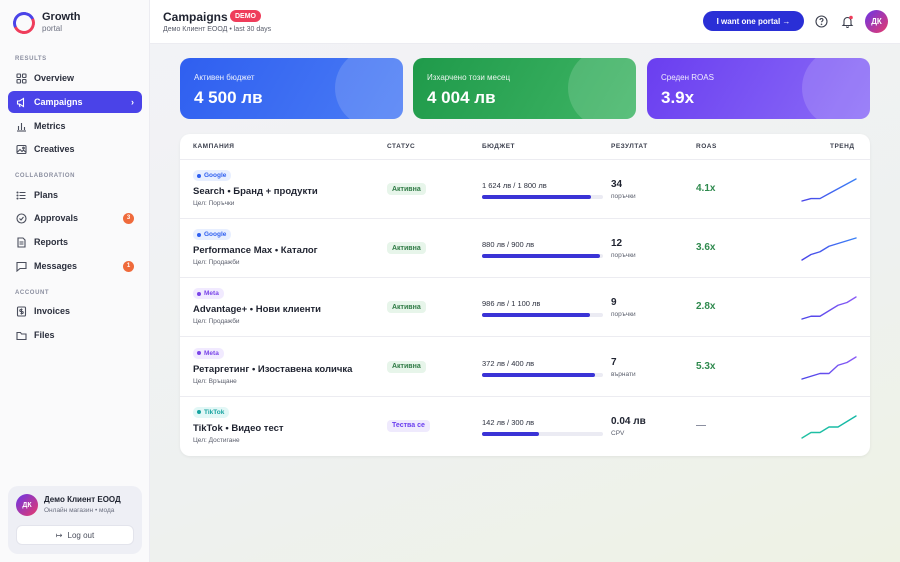  I want to click on bell-icon, so click(847, 21).